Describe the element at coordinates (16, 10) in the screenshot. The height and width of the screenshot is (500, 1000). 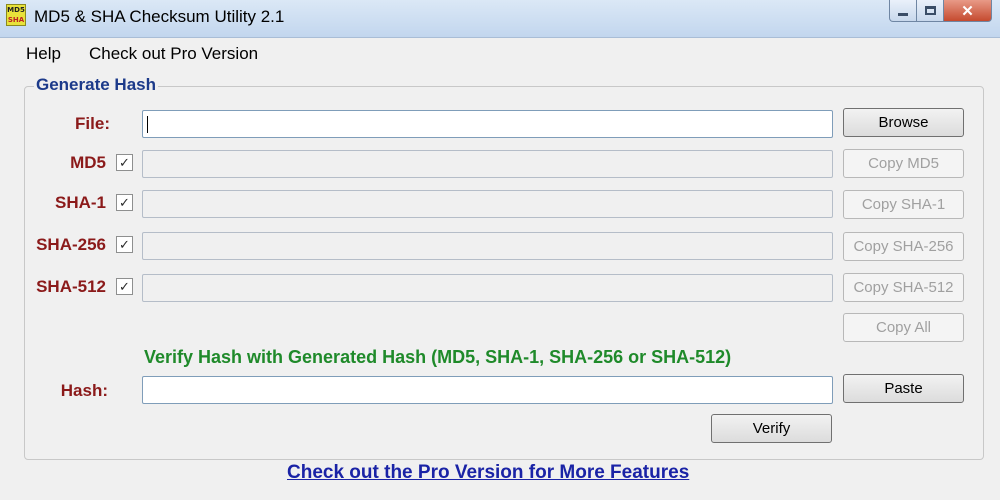
I see `app-icon-text-md5: MD5` at that location.